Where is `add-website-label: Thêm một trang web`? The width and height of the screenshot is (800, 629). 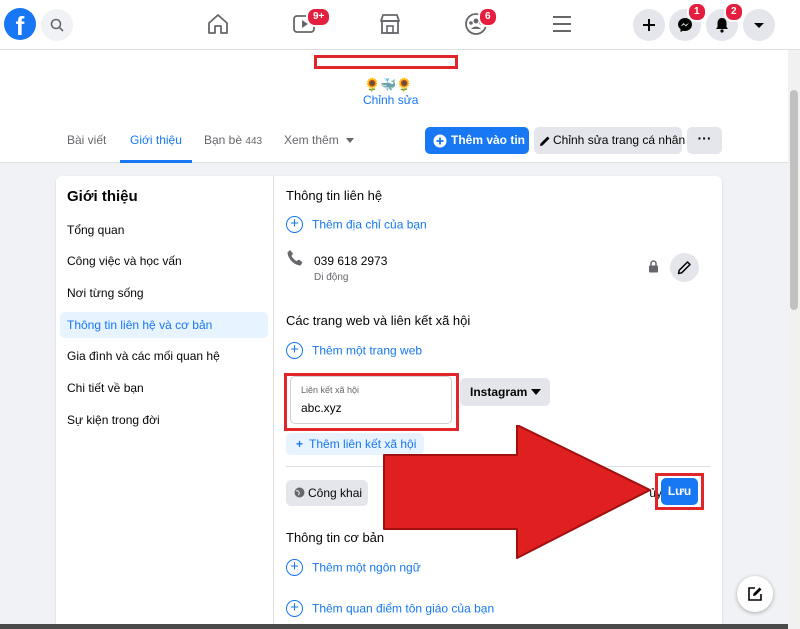 add-website-label: Thêm một trang web is located at coordinates (367, 350).